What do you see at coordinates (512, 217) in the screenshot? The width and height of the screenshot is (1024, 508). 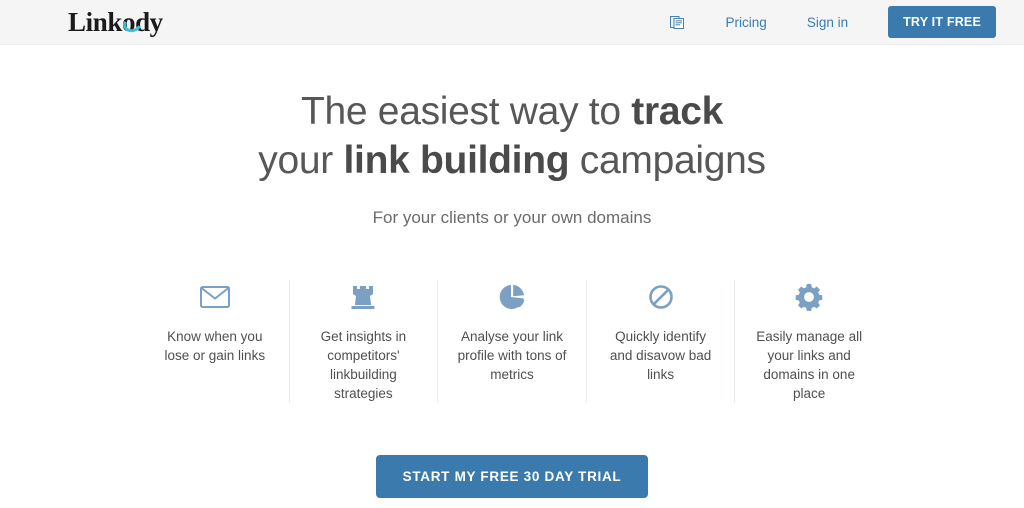 I see `page-subtitle: For your clients or your own domains` at bounding box center [512, 217].